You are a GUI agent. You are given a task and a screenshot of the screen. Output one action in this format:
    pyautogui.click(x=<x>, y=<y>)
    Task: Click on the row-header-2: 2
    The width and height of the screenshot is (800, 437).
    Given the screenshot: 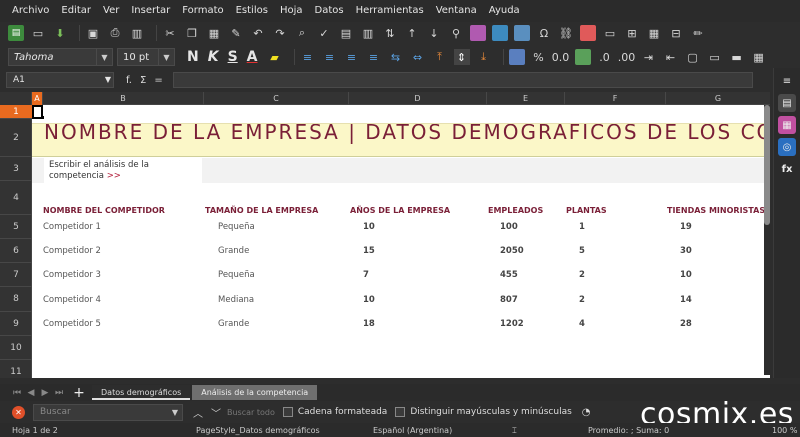 What is the action you would take?
    pyautogui.click(x=16, y=138)
    